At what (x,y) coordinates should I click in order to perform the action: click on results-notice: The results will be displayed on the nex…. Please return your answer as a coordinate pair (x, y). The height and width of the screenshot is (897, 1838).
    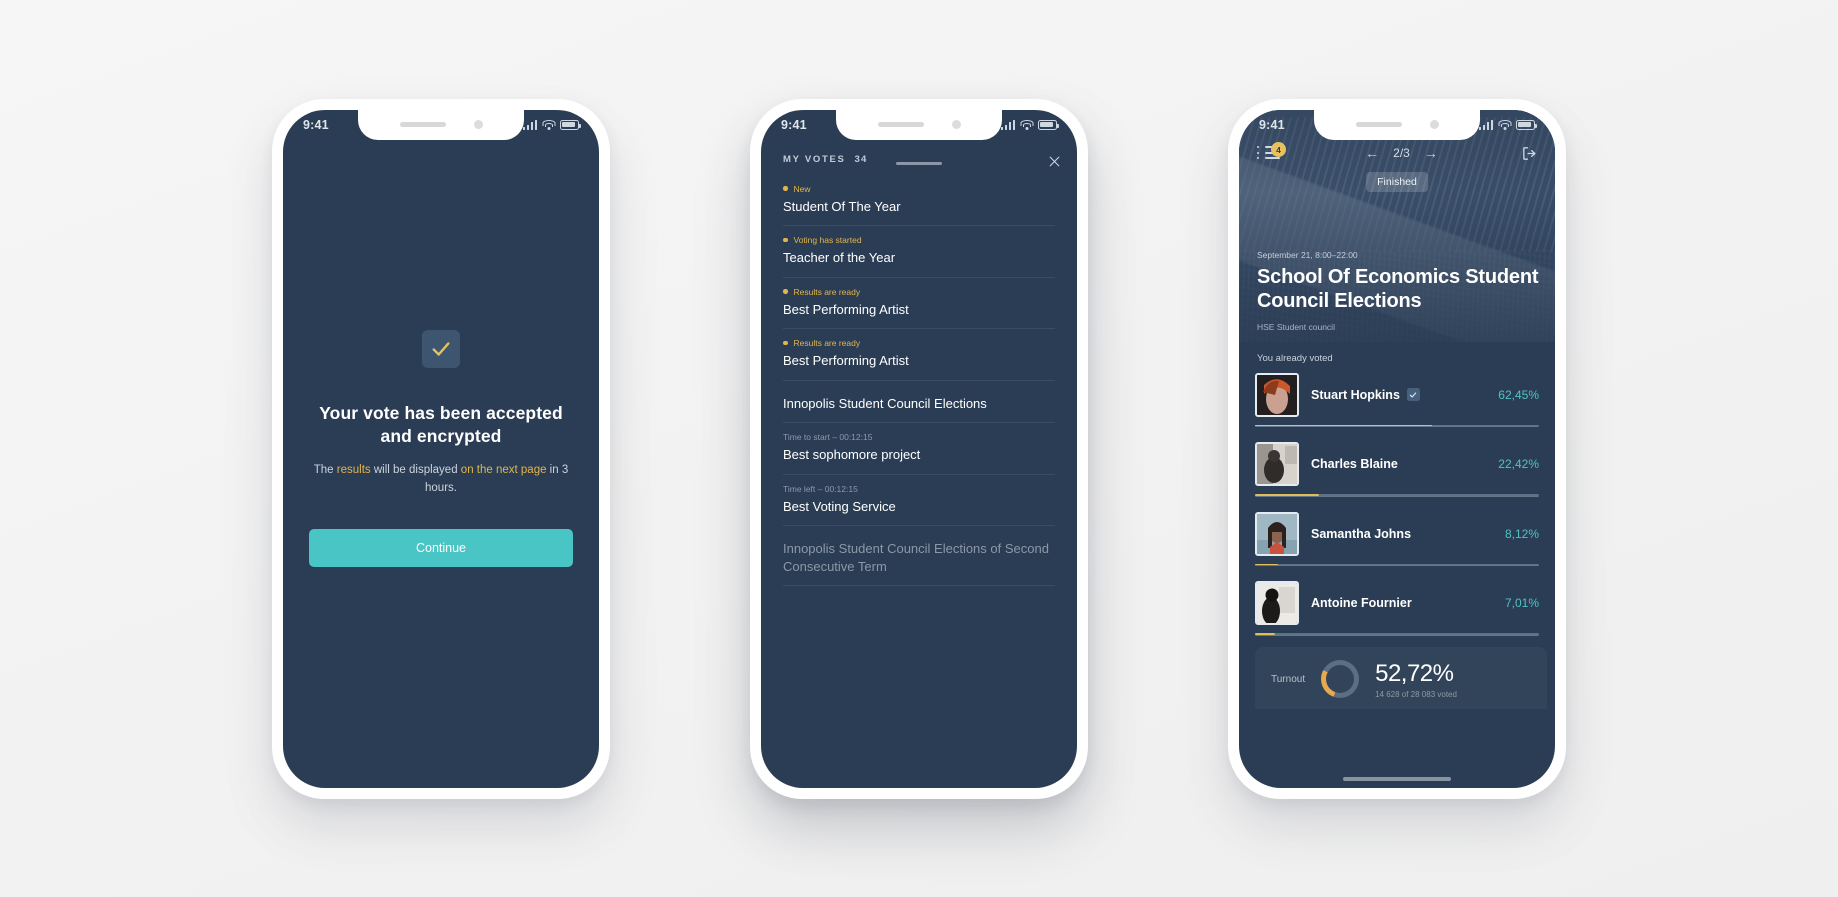
    Looking at the image, I should click on (441, 479).